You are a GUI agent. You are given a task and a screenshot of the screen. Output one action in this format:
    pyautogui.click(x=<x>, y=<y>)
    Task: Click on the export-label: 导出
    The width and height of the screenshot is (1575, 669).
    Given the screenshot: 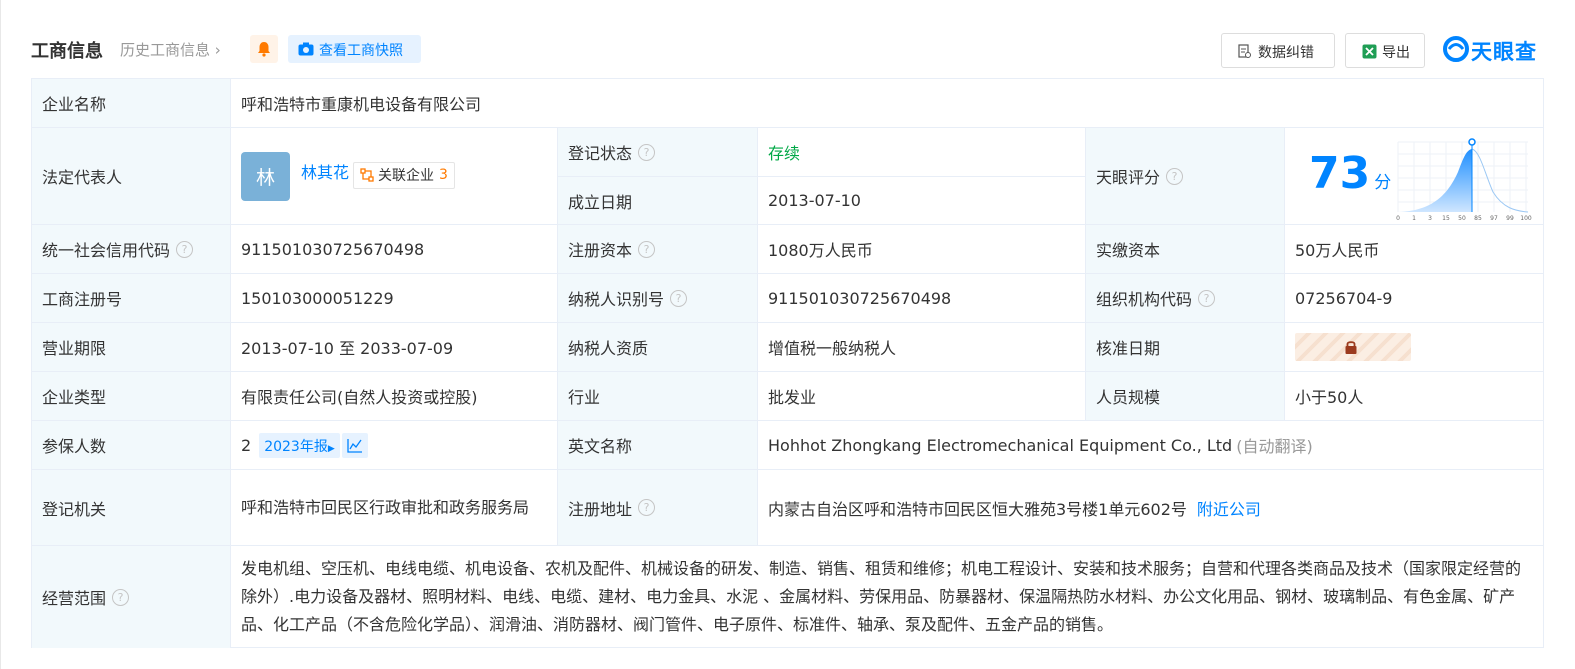 What is the action you would take?
    pyautogui.click(x=1396, y=53)
    